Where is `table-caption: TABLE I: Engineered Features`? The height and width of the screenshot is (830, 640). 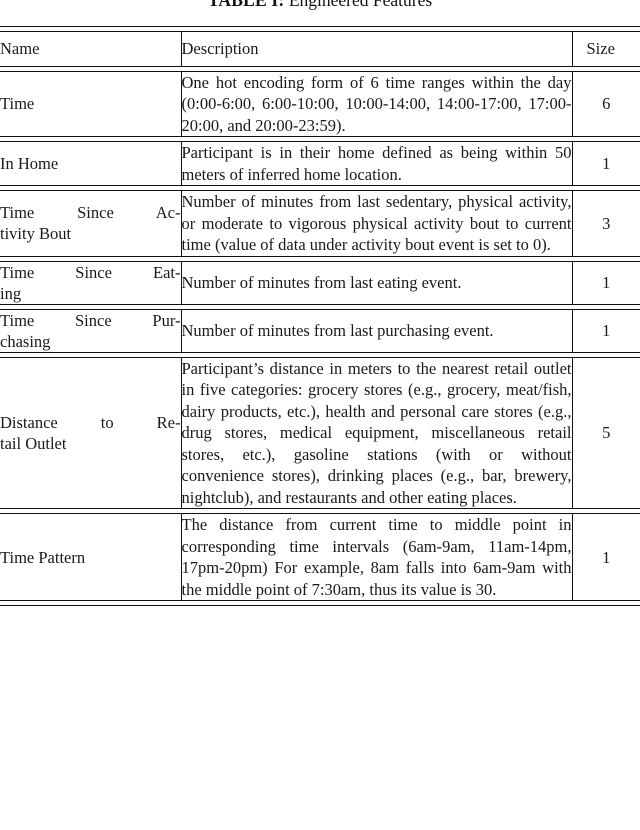 table-caption: TABLE I: Engineered Features is located at coordinates (320, 5).